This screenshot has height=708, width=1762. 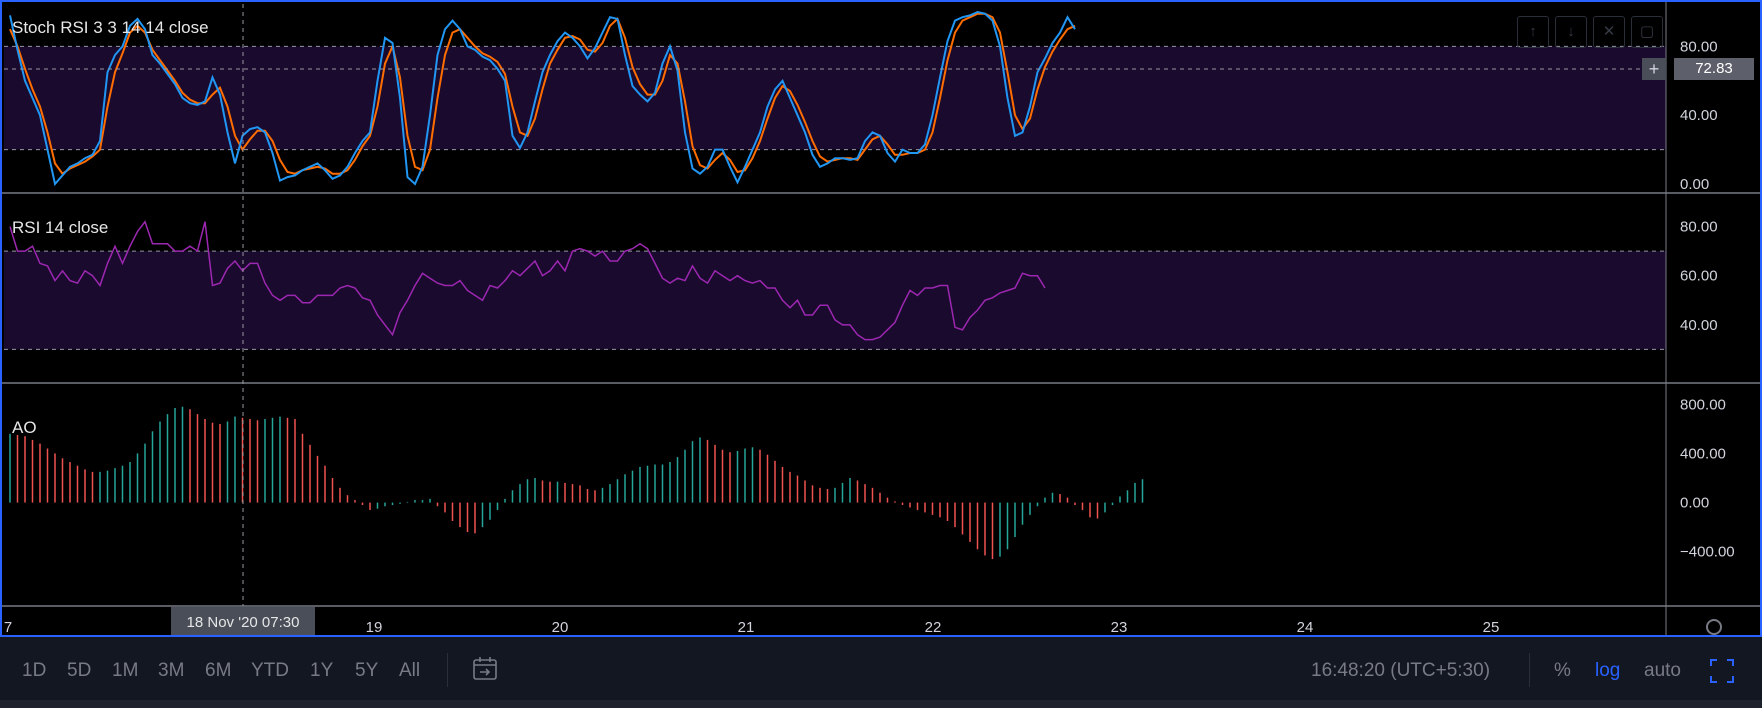 I want to click on toolbar-divider-right, so click(x=1529, y=670).